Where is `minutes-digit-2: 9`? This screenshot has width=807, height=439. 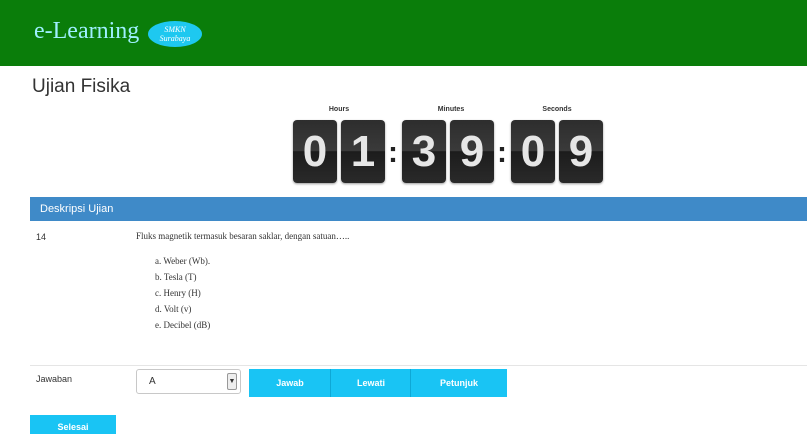
minutes-digit-2: 9 is located at coordinates (472, 151).